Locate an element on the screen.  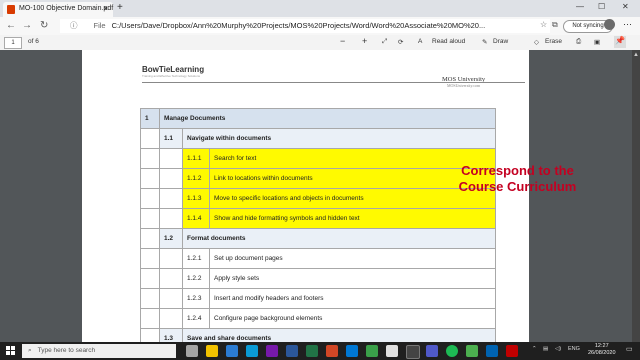
objective-number: 1.1.3 is located at coordinates (196, 198).